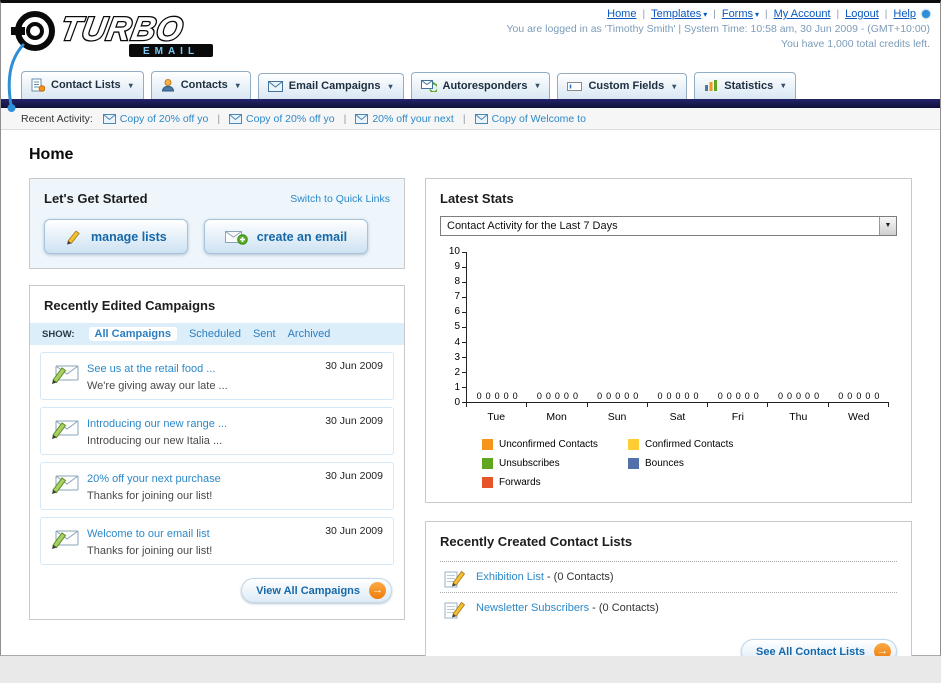  Describe the element at coordinates (453, 357) in the screenshot. I see `y-tick-label: 3` at that location.